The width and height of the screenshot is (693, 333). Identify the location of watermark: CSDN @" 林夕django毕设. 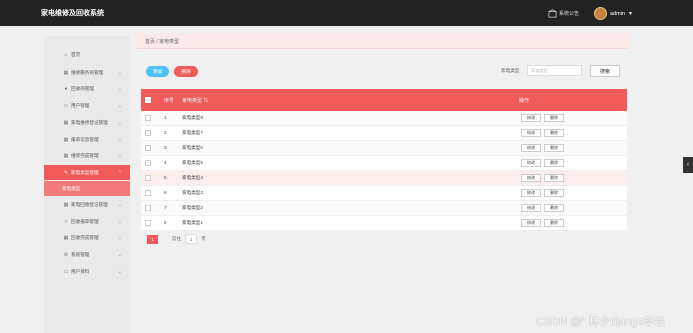
(601, 322).